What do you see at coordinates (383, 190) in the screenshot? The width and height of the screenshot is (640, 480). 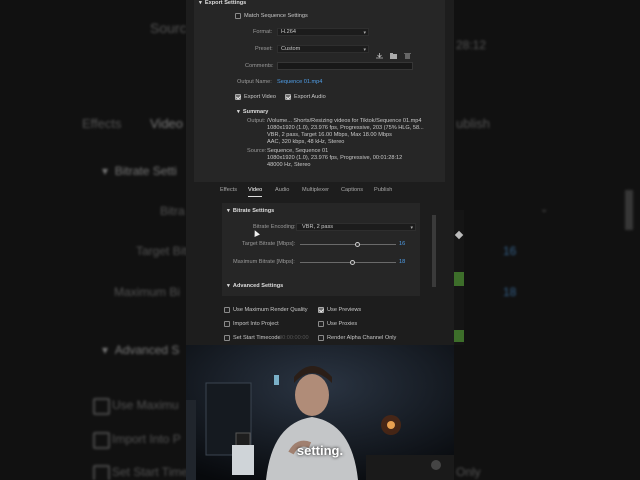 I see `tab-publish: Publish` at bounding box center [383, 190].